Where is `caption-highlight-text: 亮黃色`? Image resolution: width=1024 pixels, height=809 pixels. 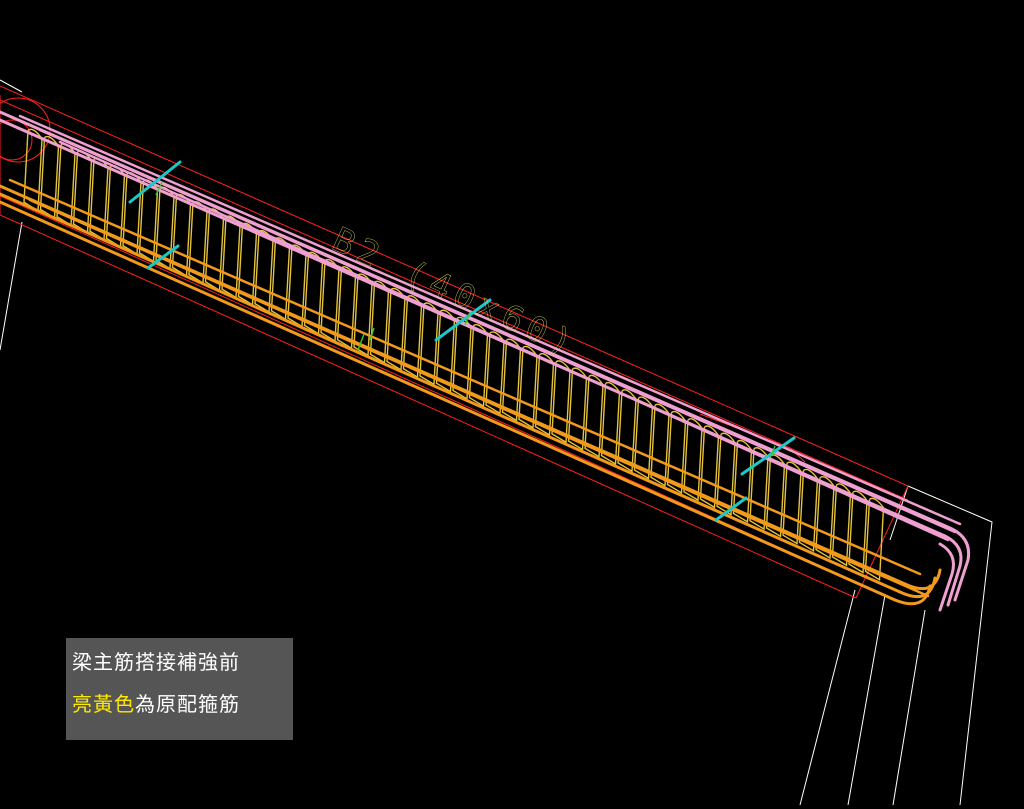 caption-highlight-text: 亮黃色 is located at coordinates (103, 704).